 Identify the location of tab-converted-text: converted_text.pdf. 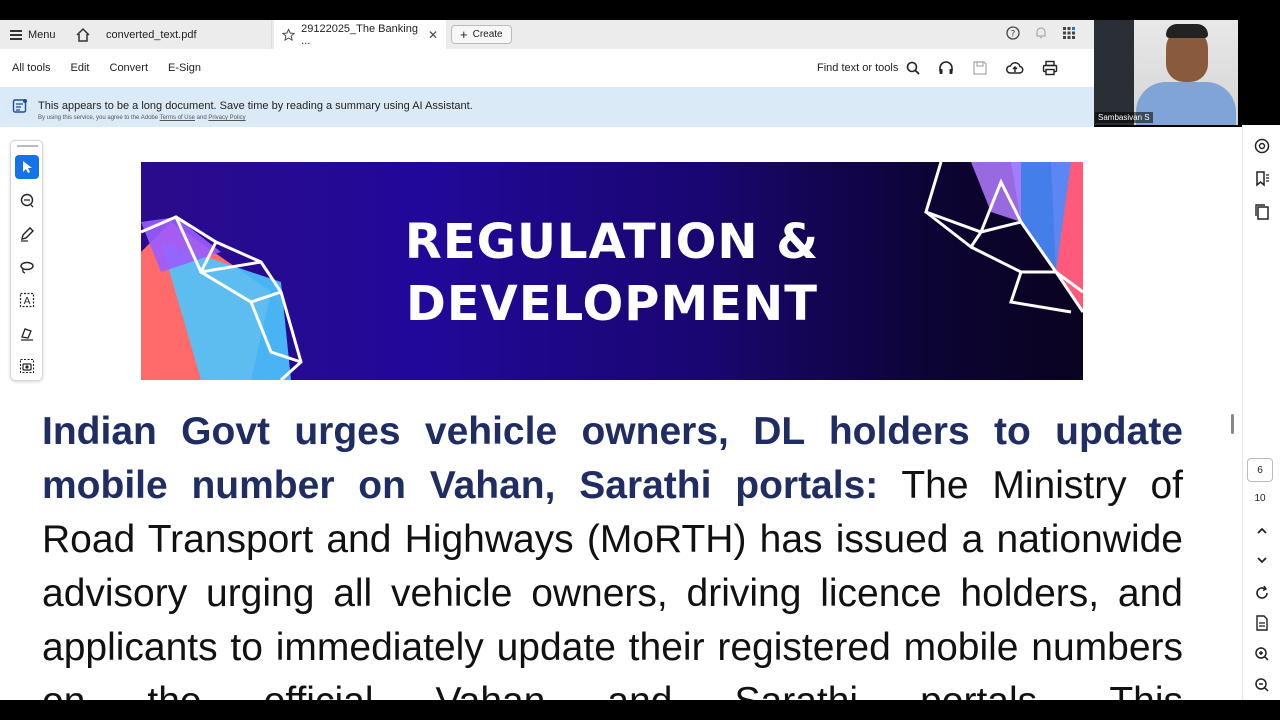
(185, 34).